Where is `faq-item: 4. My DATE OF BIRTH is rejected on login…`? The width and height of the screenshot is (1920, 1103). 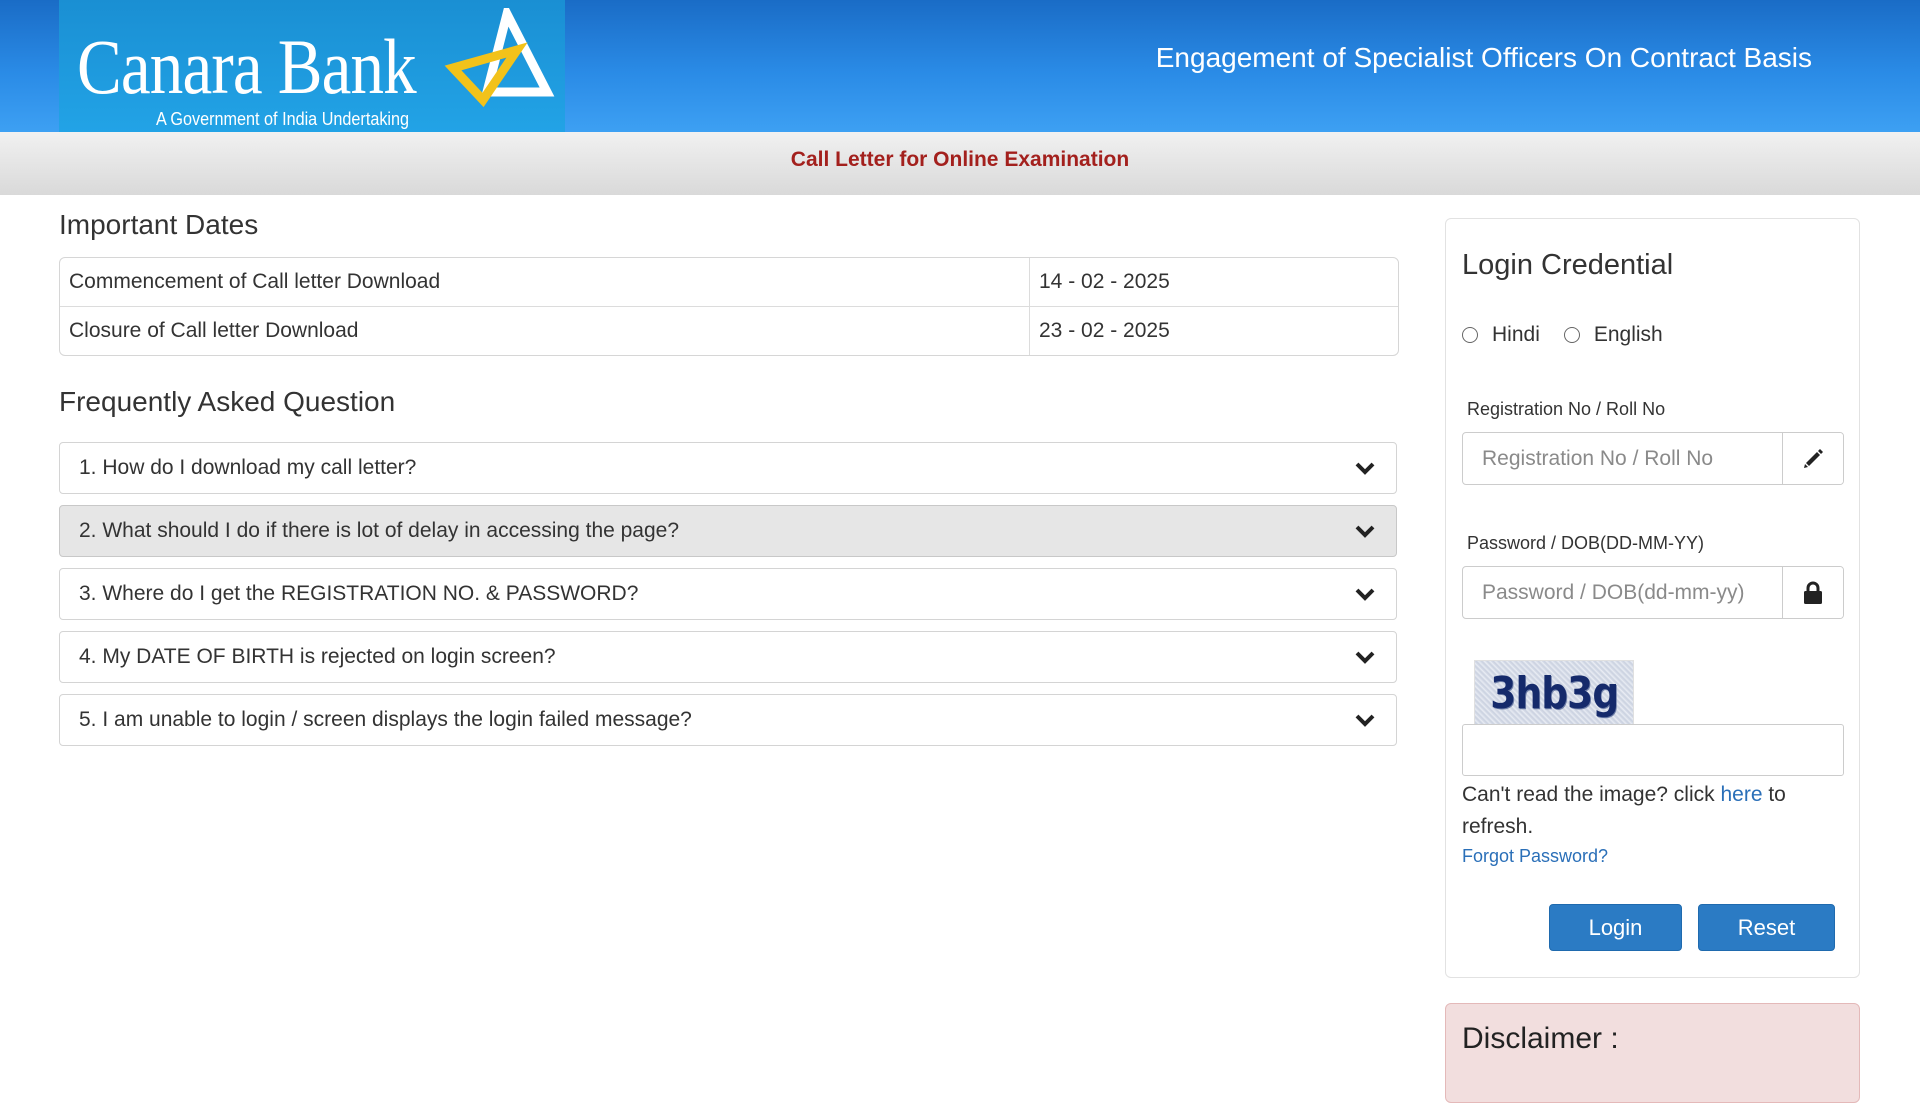 faq-item: 4. My DATE OF BIRTH is rejected on login… is located at coordinates (728, 657).